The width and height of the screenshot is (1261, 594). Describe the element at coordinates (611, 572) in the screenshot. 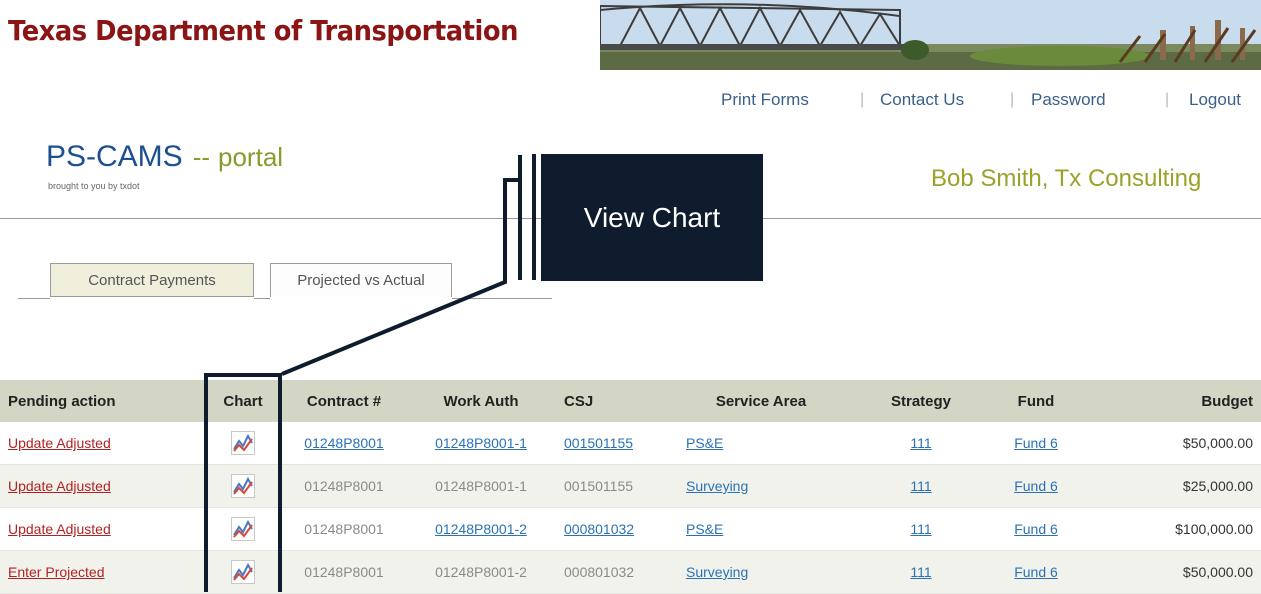

I see `csj-text: 000801032` at that location.